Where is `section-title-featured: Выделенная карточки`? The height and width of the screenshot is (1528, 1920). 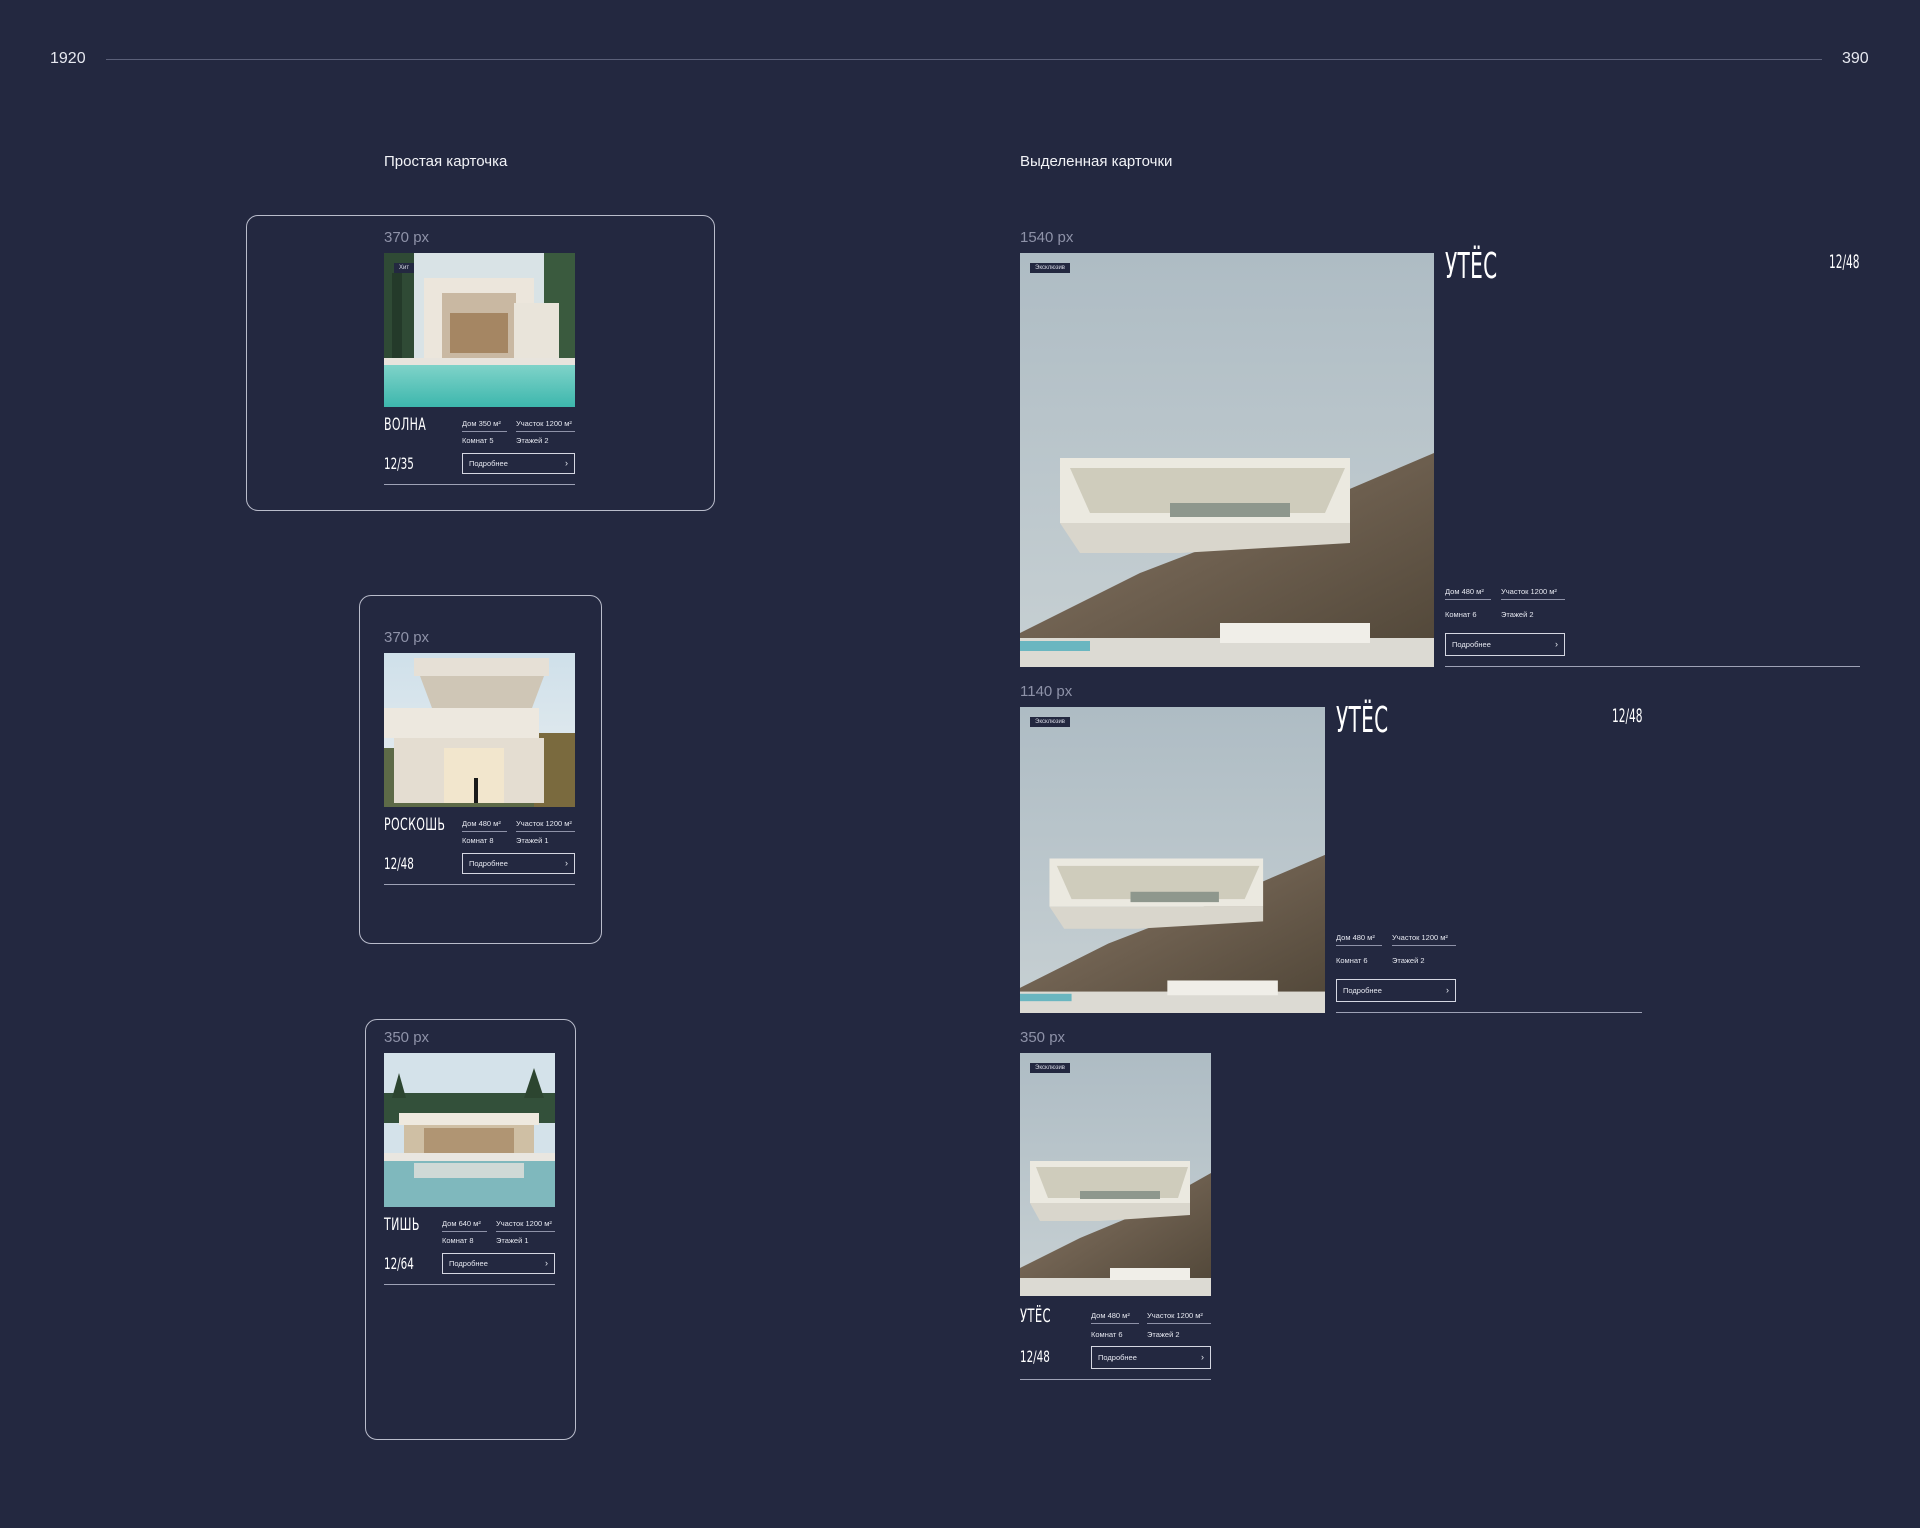 section-title-featured: Выделенная карточки is located at coordinates (1096, 161).